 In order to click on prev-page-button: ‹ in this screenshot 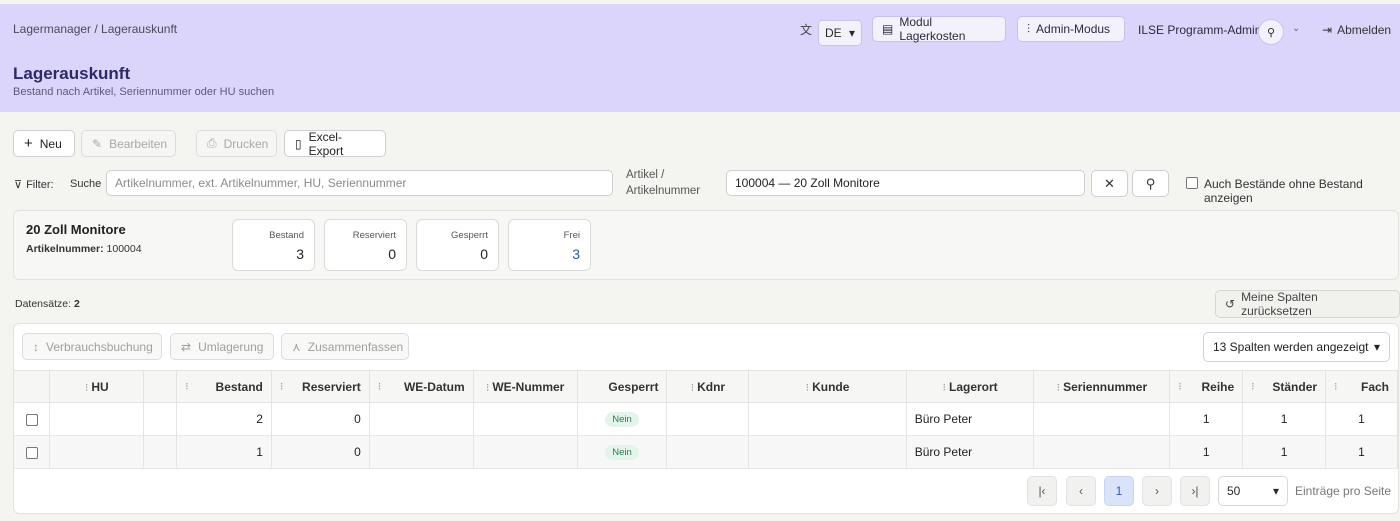, I will do `click(1081, 491)`.